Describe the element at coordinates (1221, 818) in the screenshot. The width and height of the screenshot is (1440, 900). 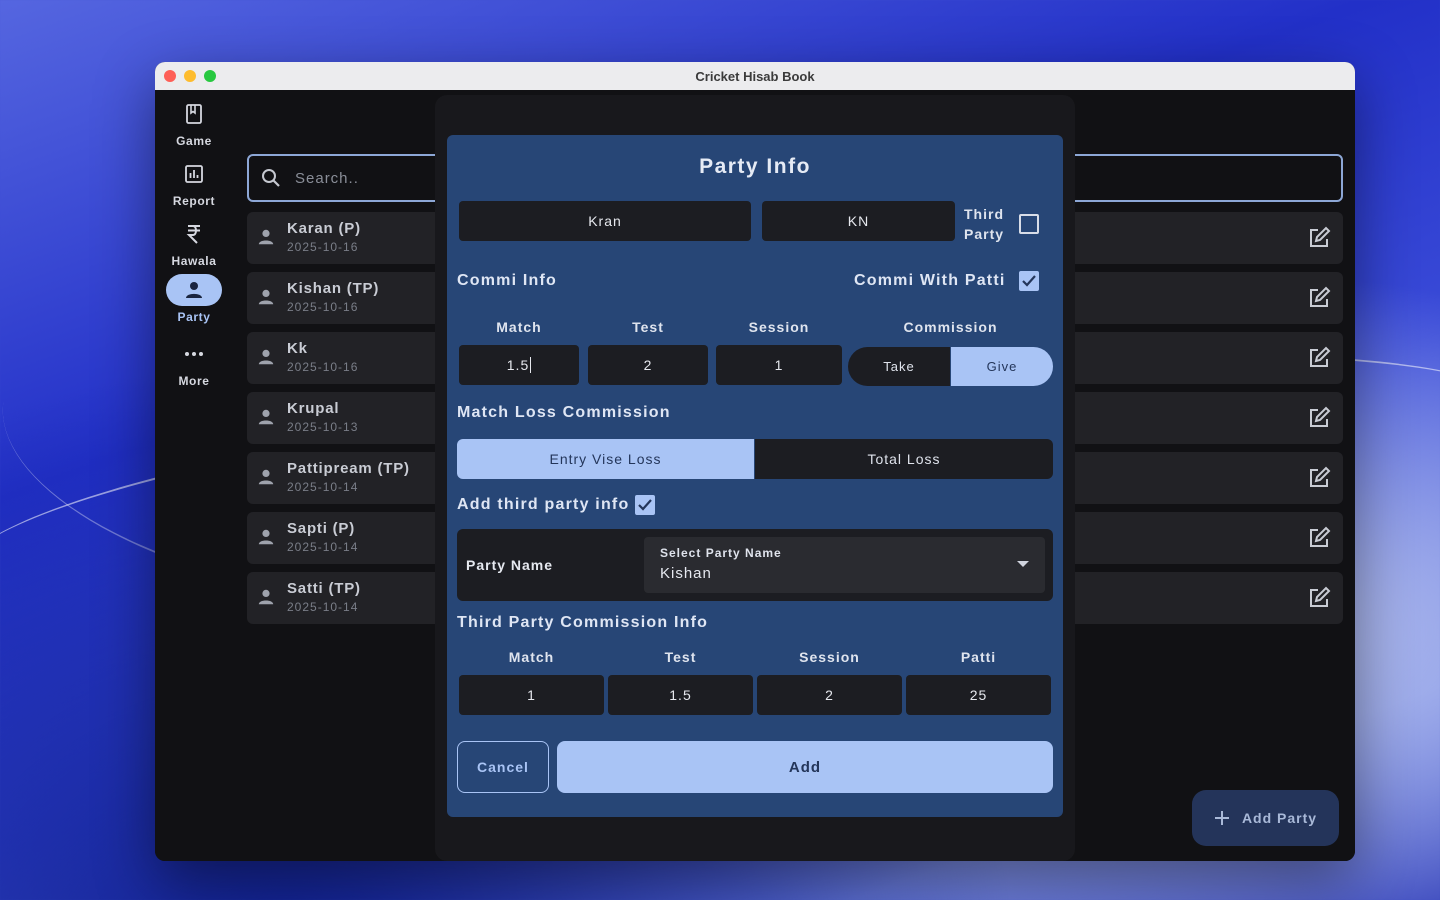
I see `plus-icon` at that location.